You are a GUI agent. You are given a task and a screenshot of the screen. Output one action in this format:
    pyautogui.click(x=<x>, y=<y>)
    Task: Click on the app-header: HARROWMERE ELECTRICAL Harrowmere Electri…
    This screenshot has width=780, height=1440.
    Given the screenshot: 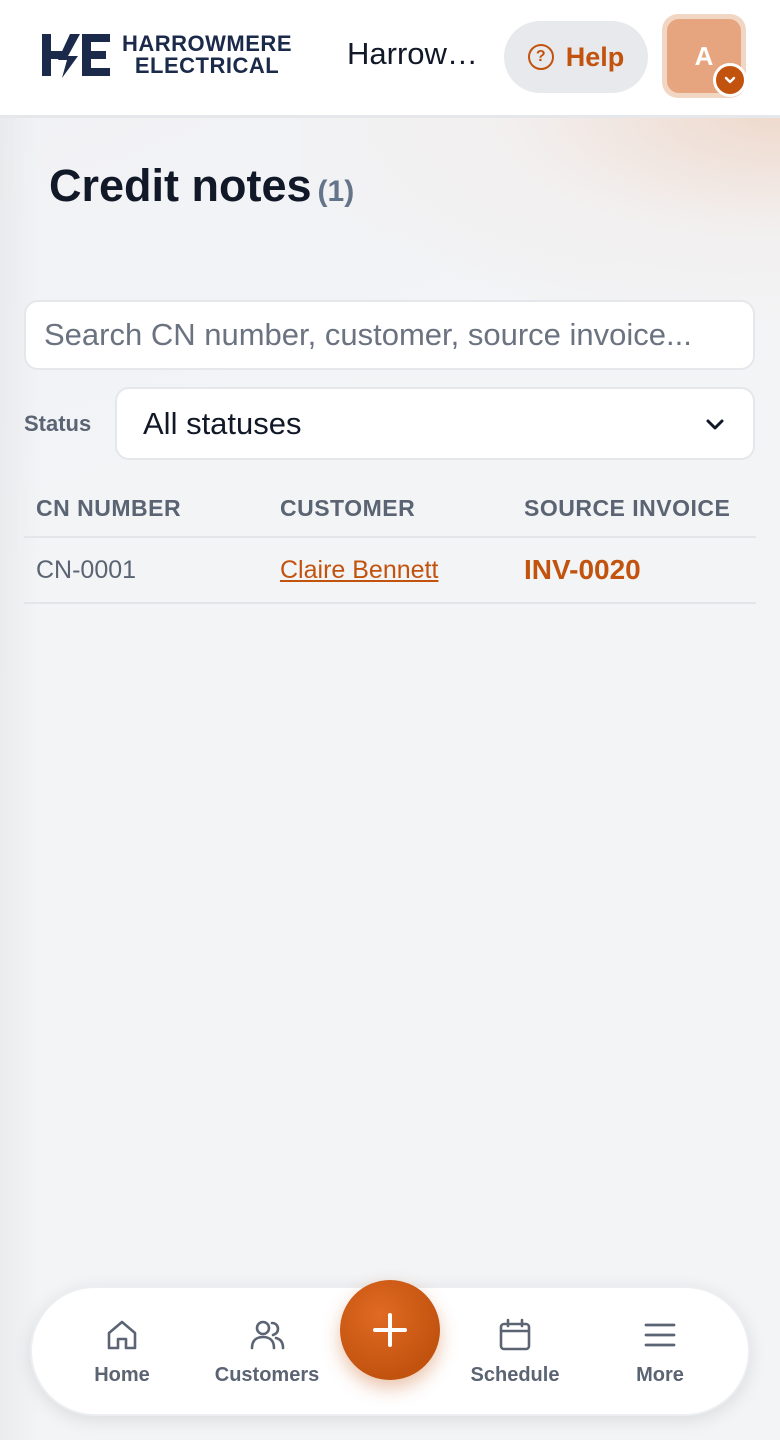 What is the action you would take?
    pyautogui.click(x=390, y=59)
    